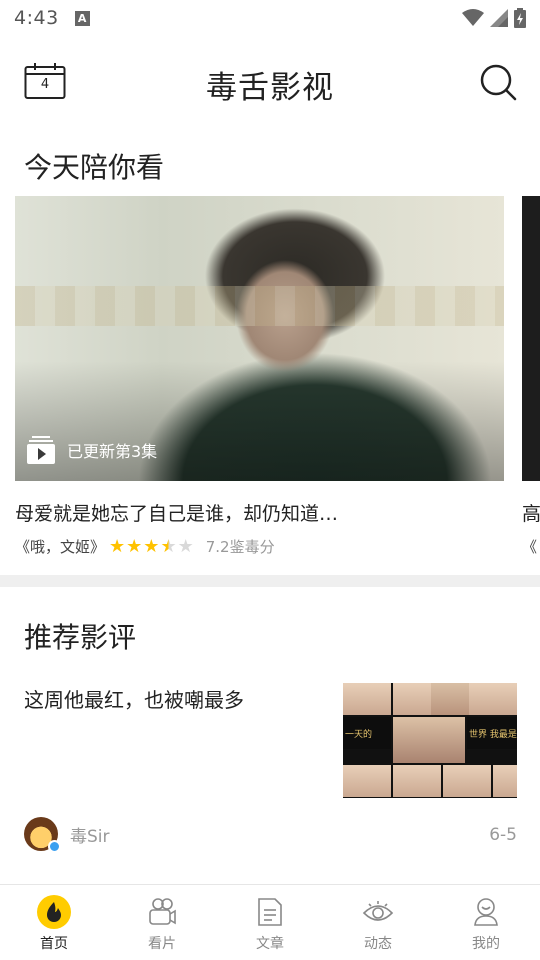  I want to click on tab-label: 首页, so click(54, 944).